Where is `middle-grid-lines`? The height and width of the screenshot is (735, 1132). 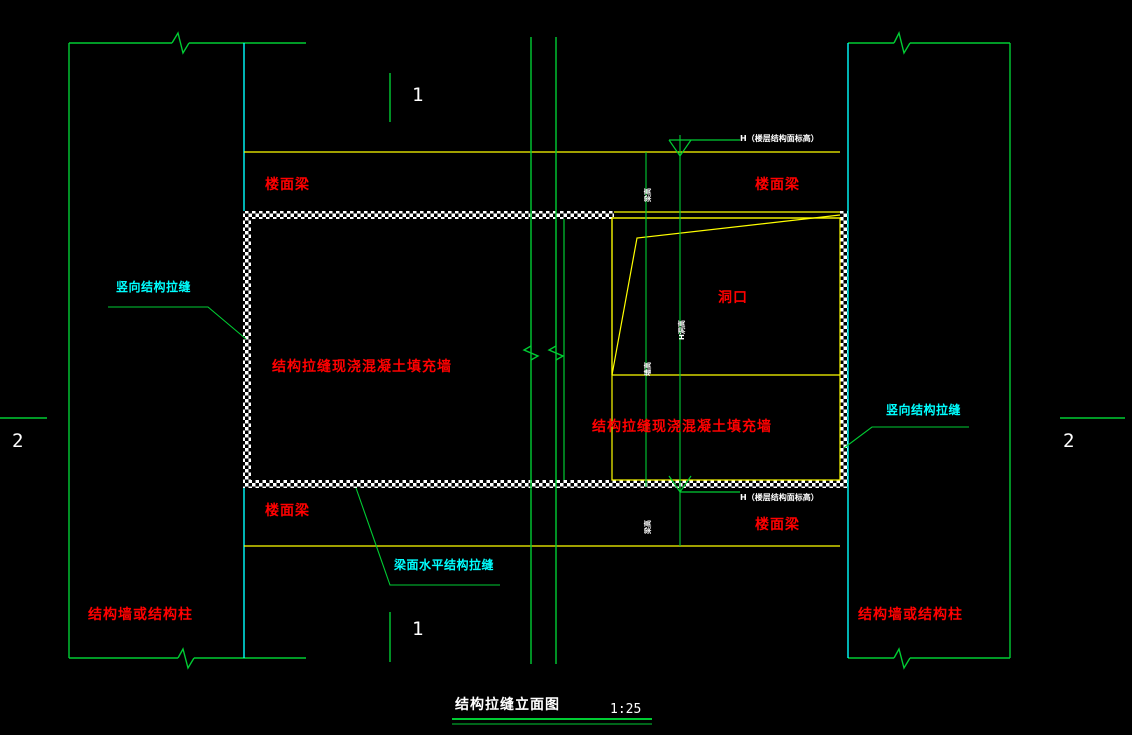
middle-grid-lines is located at coordinates (543, 350).